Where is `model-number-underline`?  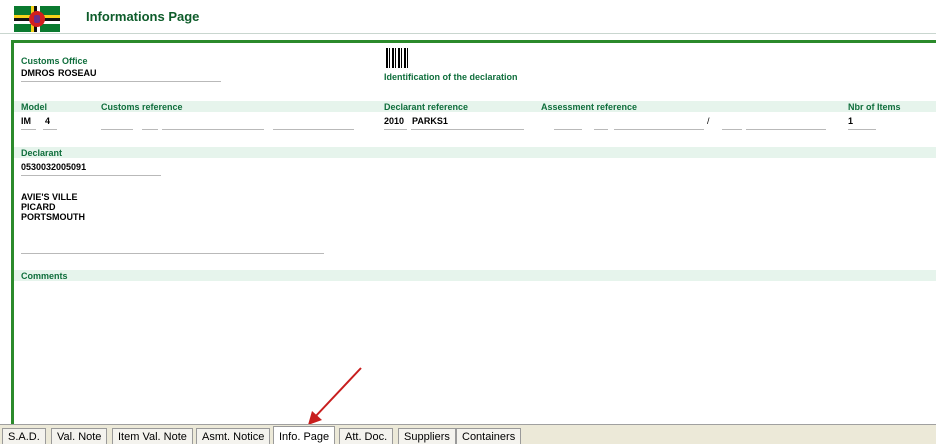
model-number-underline is located at coordinates (50, 129).